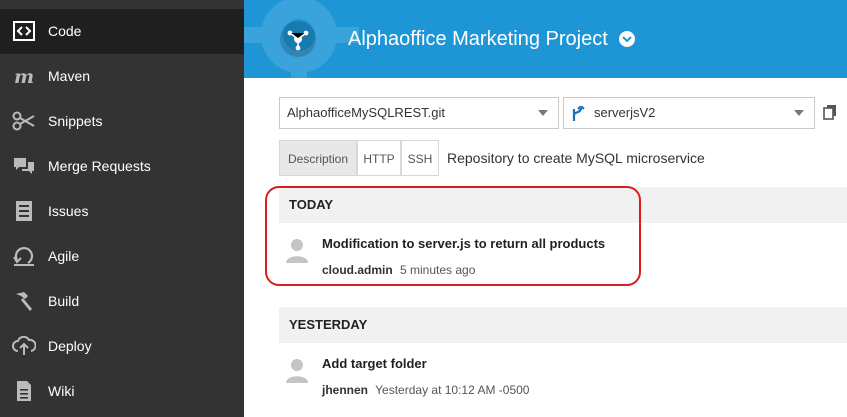 The image size is (847, 417). What do you see at coordinates (122, 346) in the screenshot?
I see `sidebar-item-deploy: Deploy` at bounding box center [122, 346].